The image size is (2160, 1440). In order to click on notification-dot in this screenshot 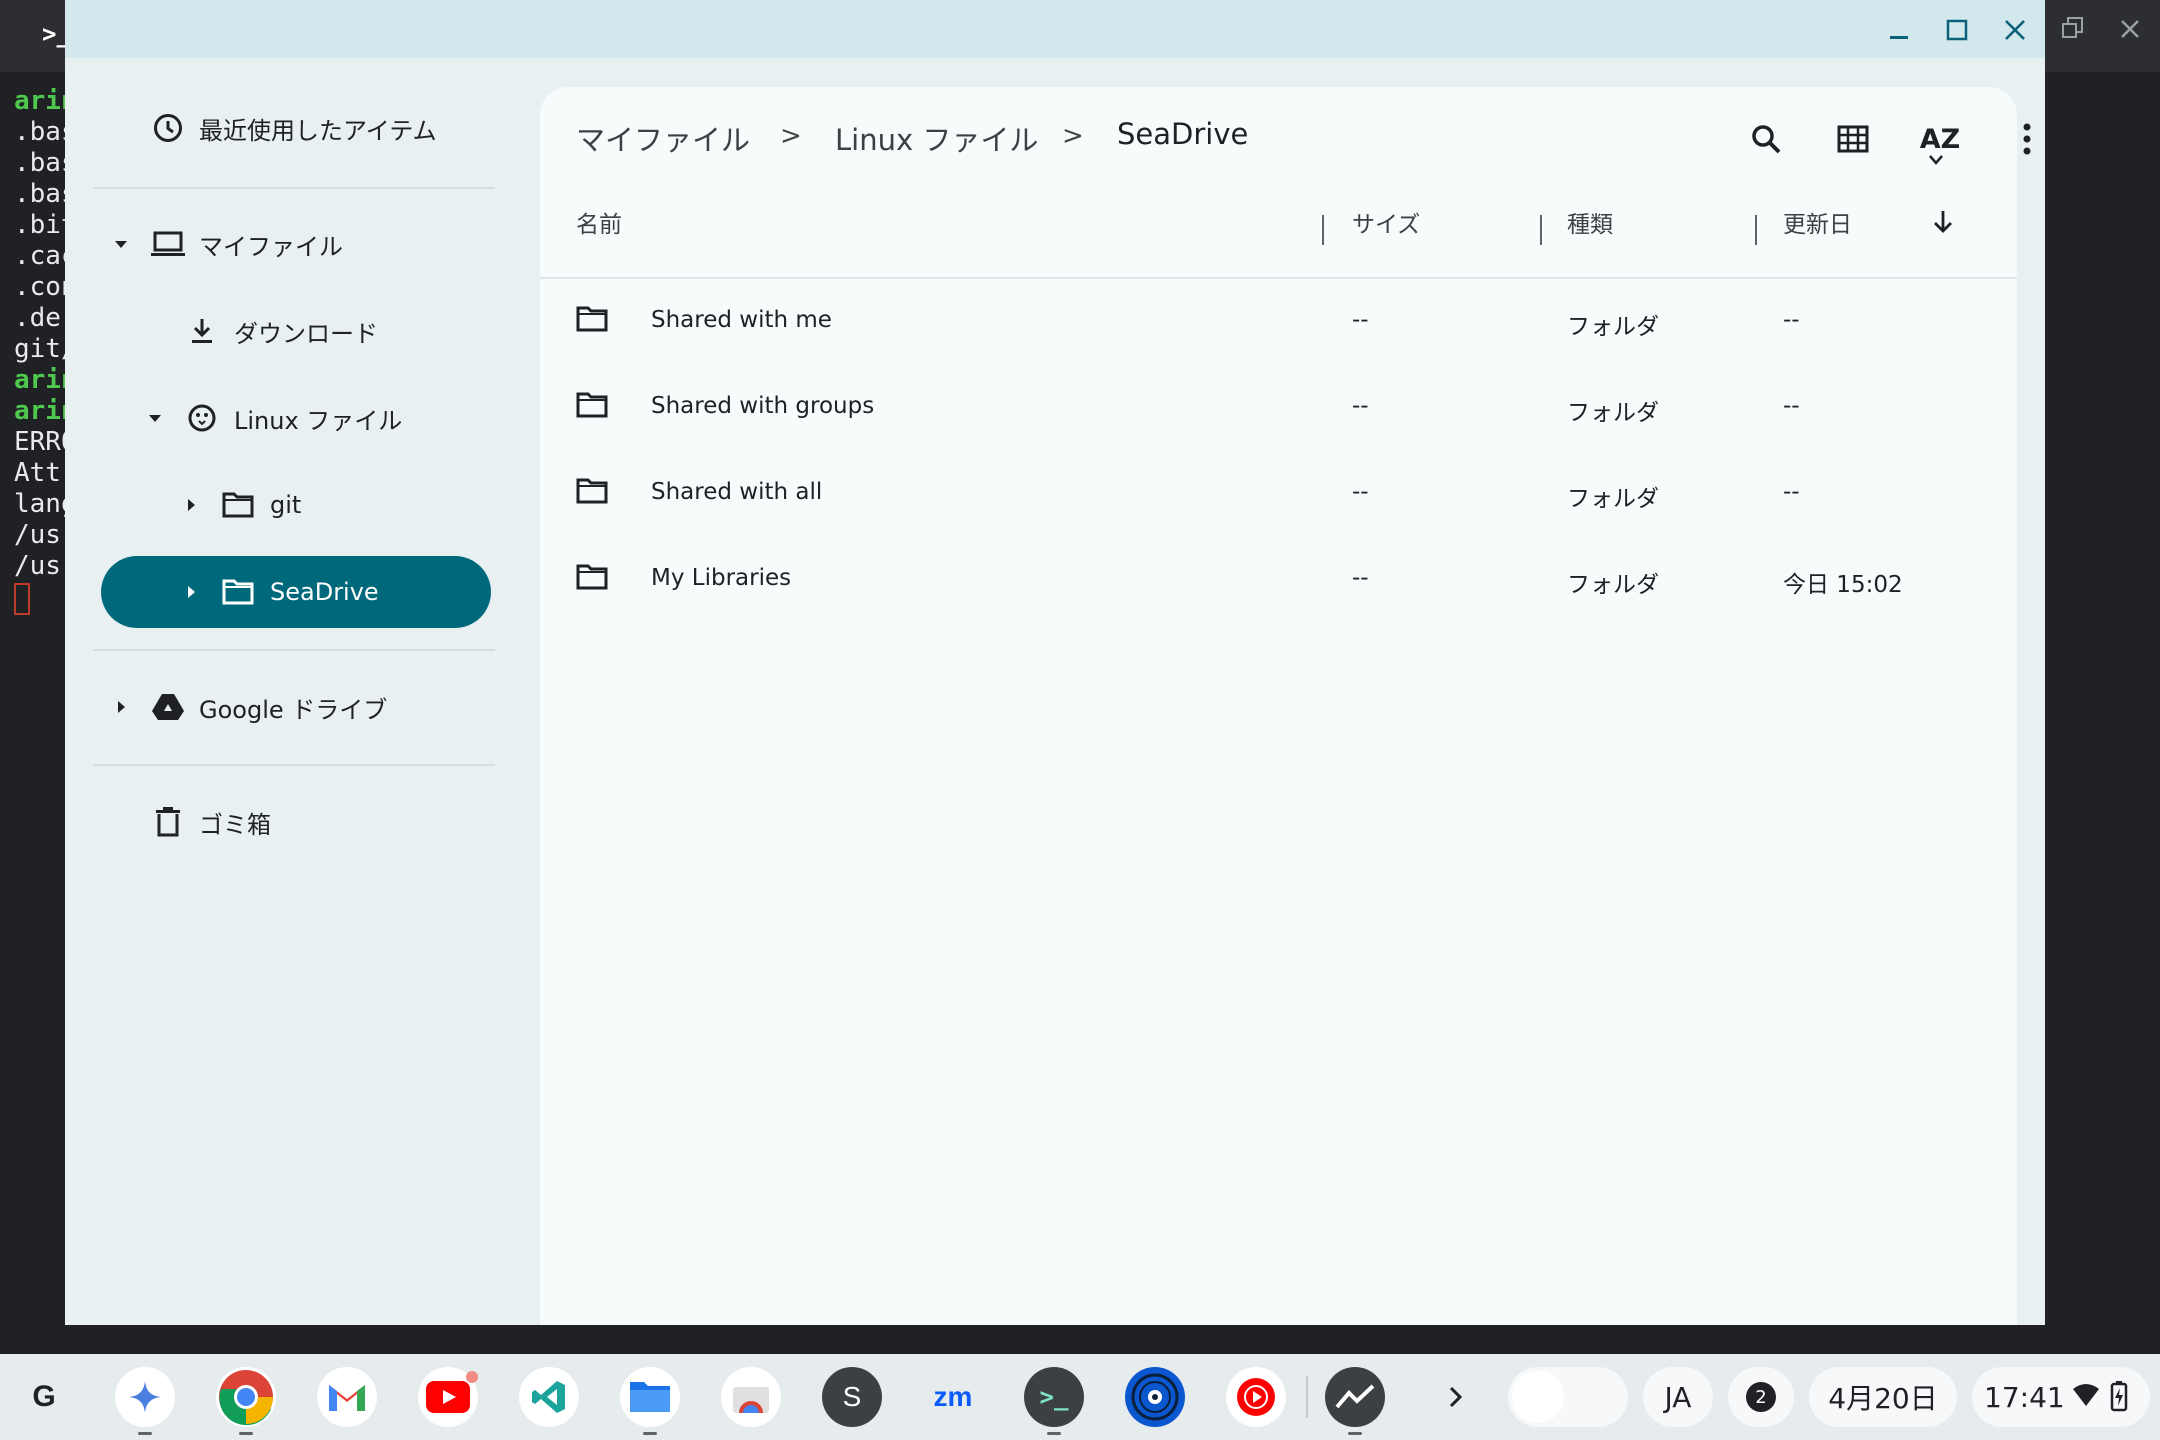, I will do `click(472, 1377)`.